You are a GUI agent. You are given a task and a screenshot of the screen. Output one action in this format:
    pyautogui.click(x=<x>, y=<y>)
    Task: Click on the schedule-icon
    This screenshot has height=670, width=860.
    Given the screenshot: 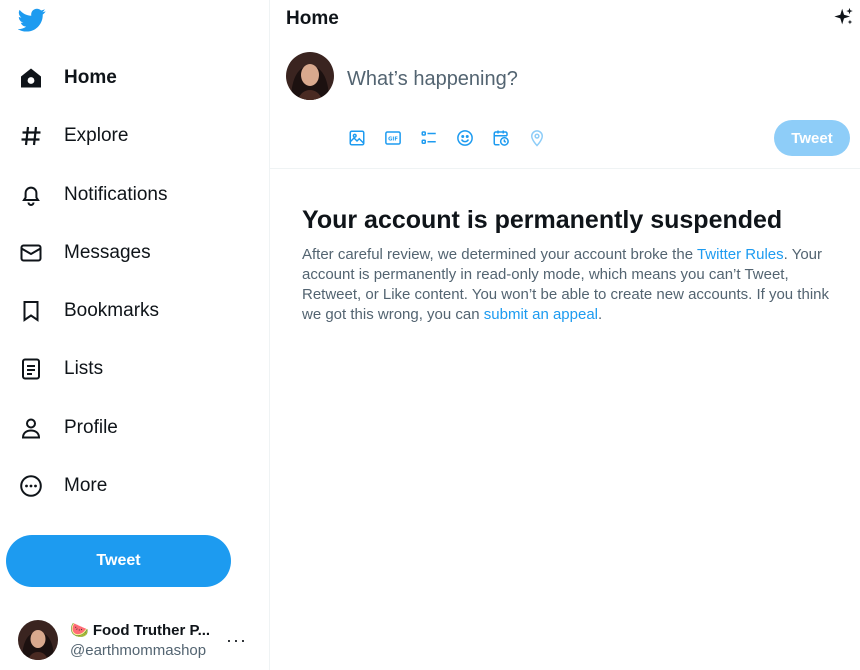 What is the action you would take?
    pyautogui.click(x=501, y=138)
    